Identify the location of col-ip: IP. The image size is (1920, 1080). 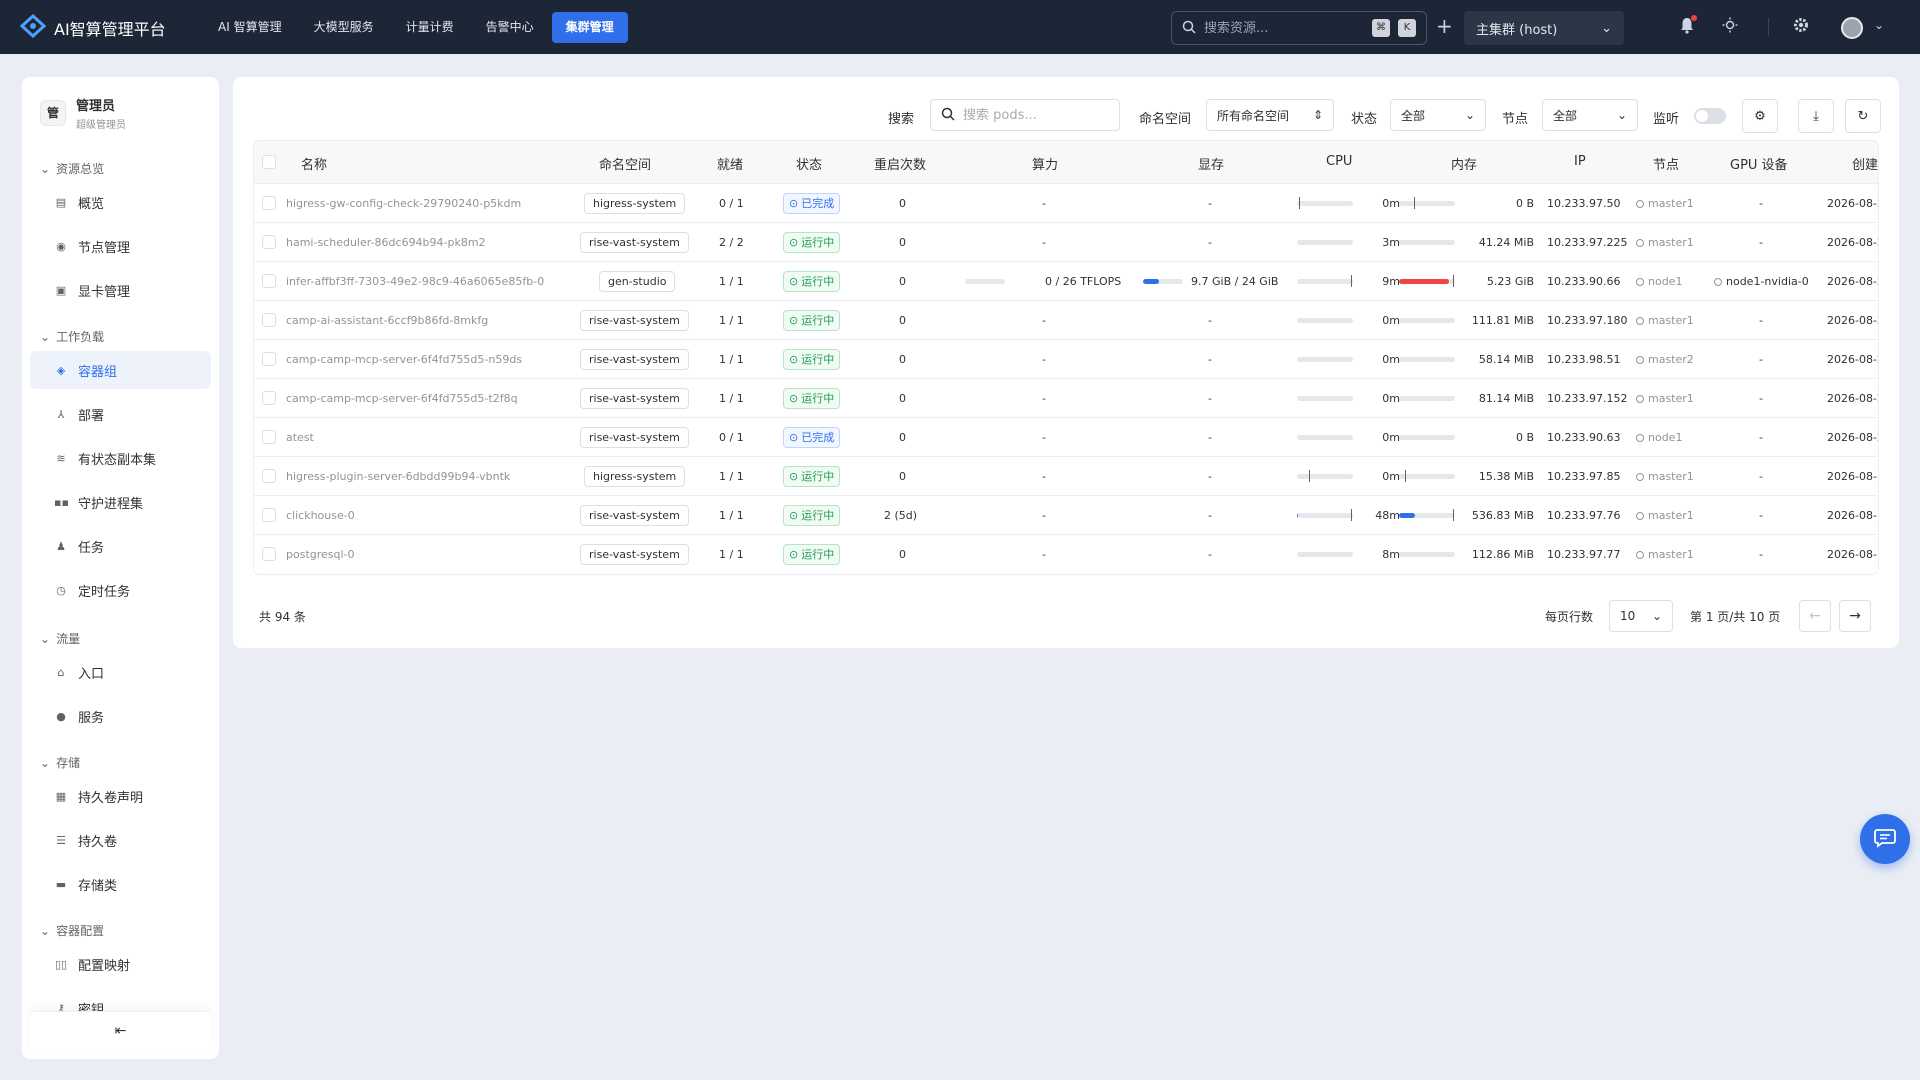
(1580, 161).